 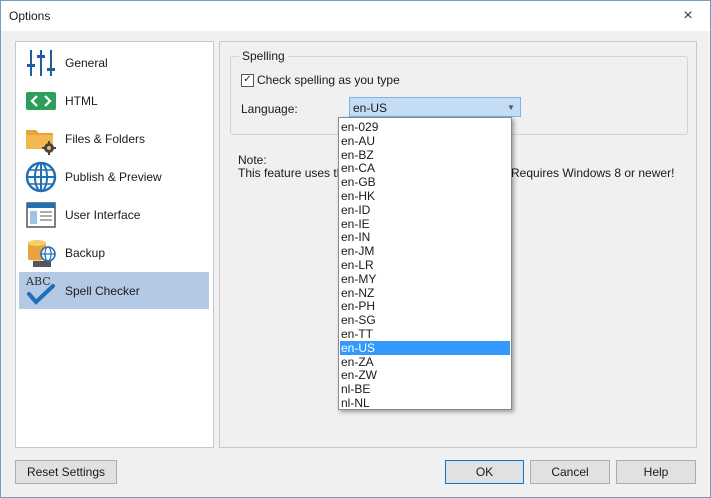 What do you see at coordinates (42, 253) in the screenshot?
I see `database-globe-icon` at bounding box center [42, 253].